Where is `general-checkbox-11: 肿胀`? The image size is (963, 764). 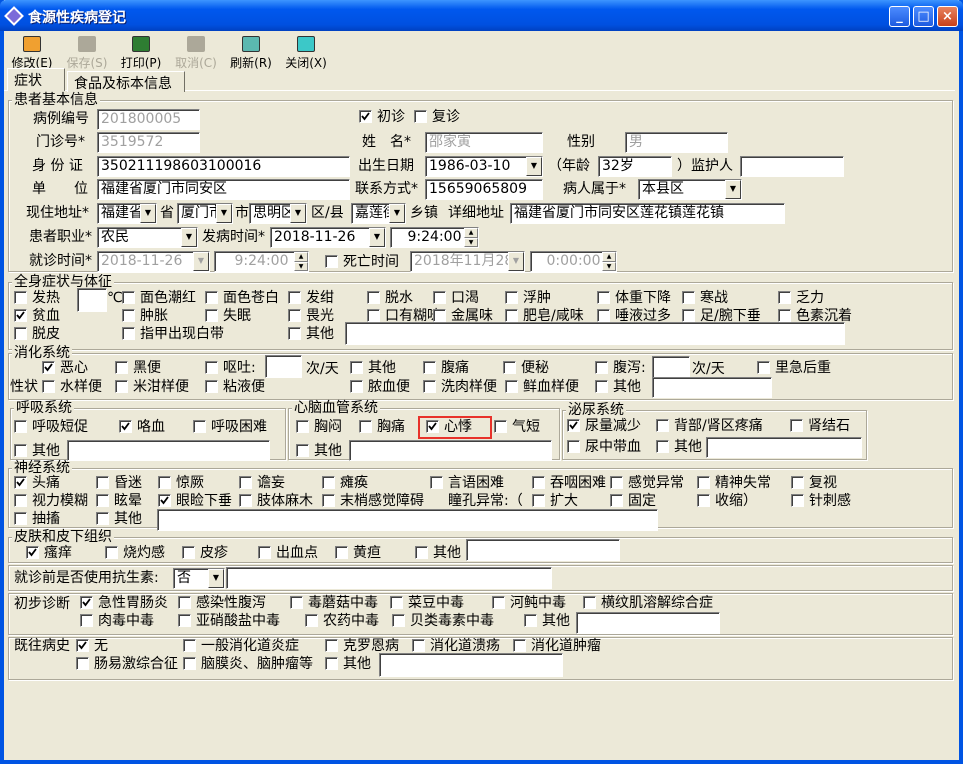
general-checkbox-11: 肿胀 is located at coordinates (145, 316).